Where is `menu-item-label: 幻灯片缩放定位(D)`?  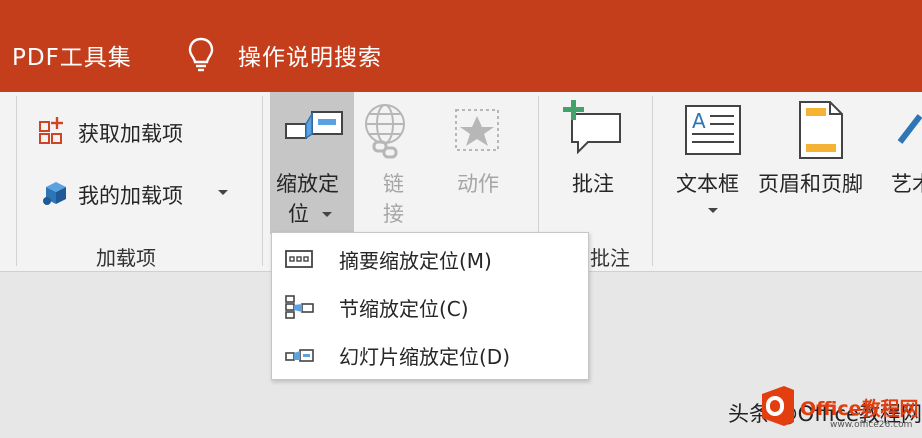
menu-item-label: 幻灯片缩放定位(D) is located at coordinates (425, 357).